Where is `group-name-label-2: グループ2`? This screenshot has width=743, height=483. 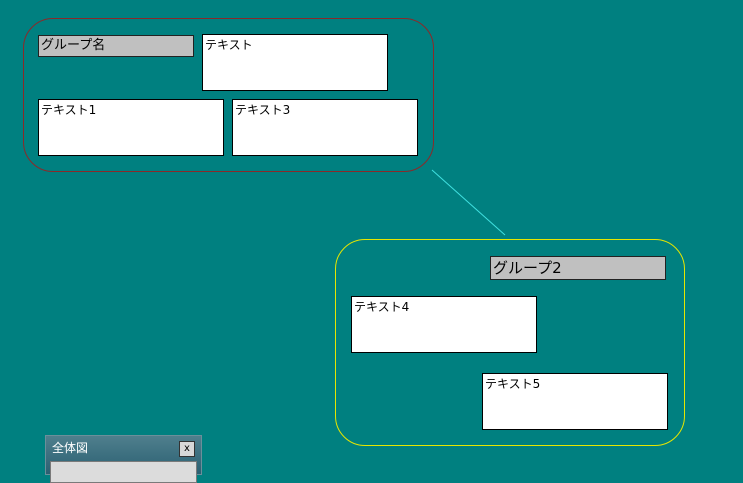 group-name-label-2: グループ2 is located at coordinates (578, 268).